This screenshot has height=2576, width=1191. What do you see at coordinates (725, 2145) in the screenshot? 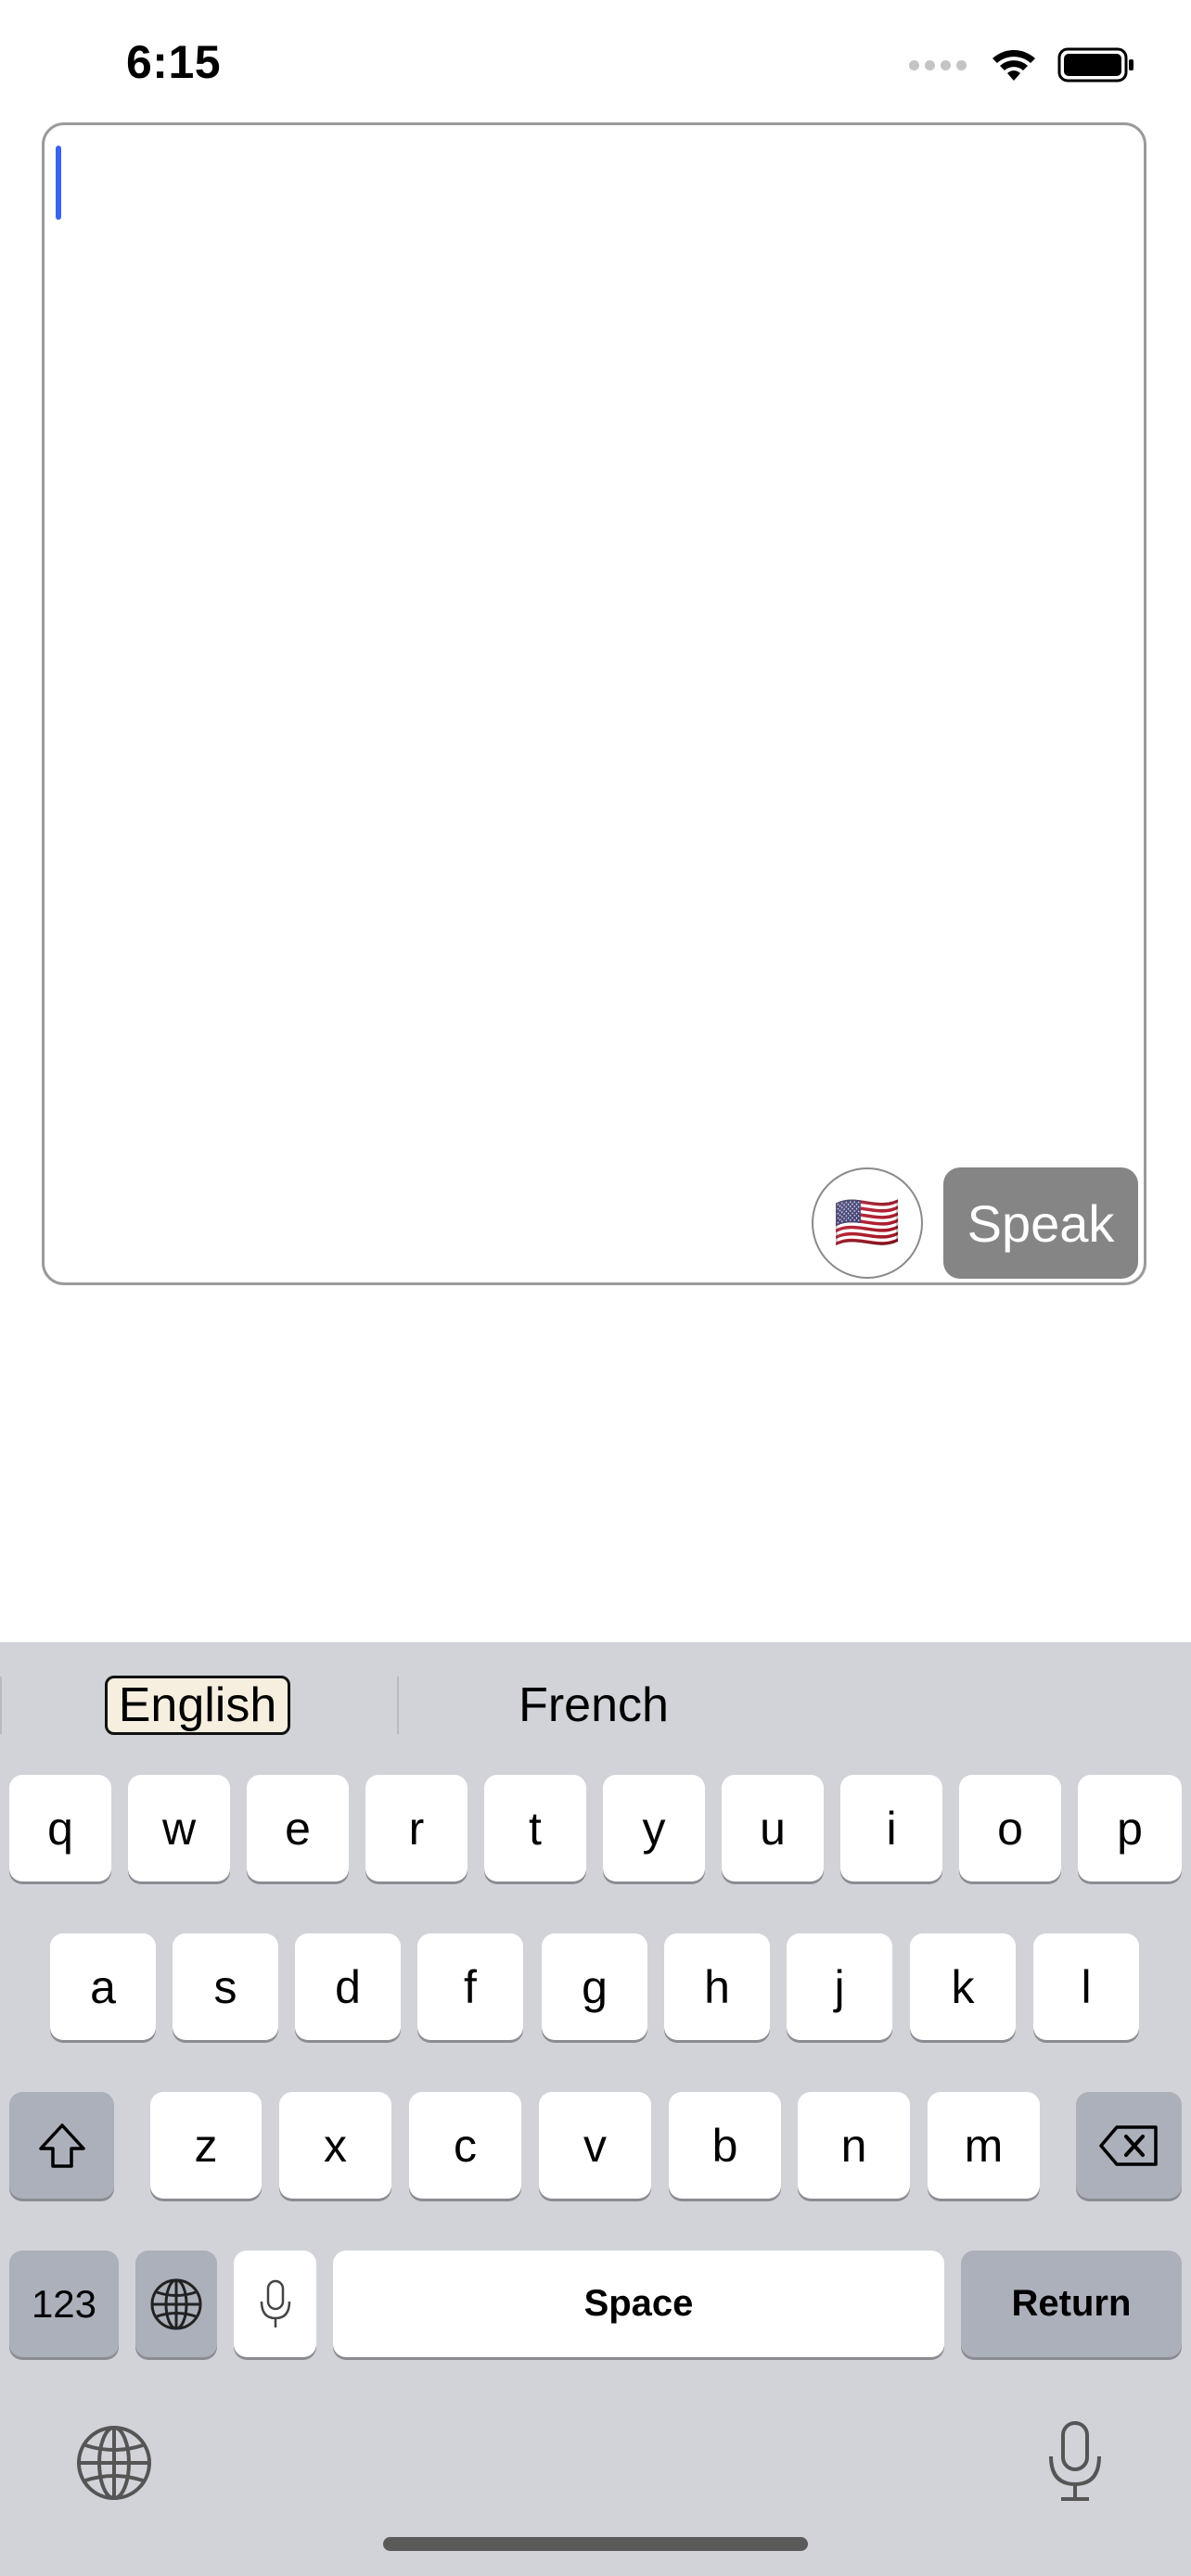
I see `key-b: b` at bounding box center [725, 2145].